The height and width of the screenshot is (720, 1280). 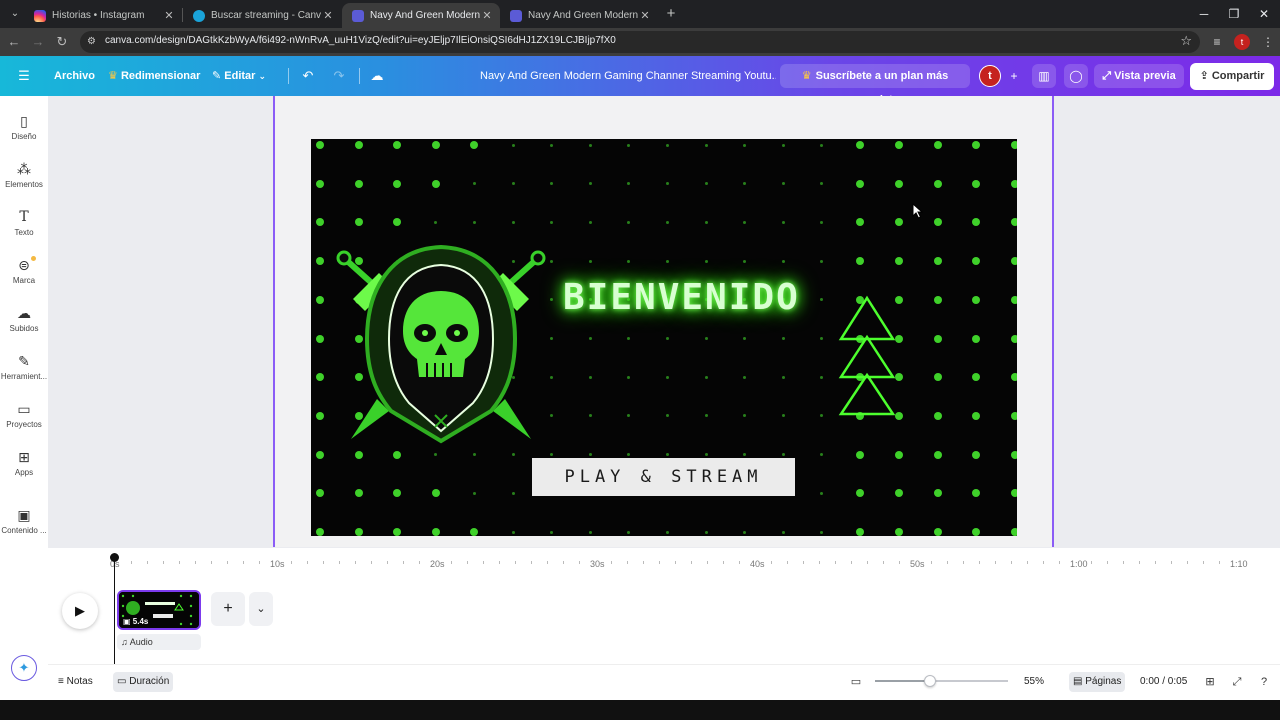 I want to click on audio-track: ♫ Audio, so click(x=159, y=642).